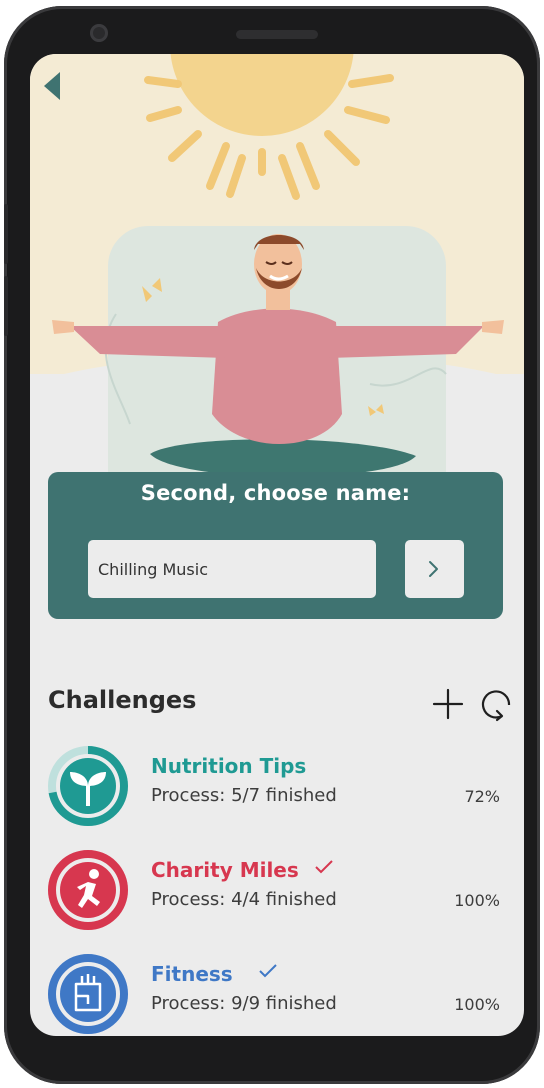  What do you see at coordinates (122, 700) in the screenshot?
I see `challenges-title: Challenges` at bounding box center [122, 700].